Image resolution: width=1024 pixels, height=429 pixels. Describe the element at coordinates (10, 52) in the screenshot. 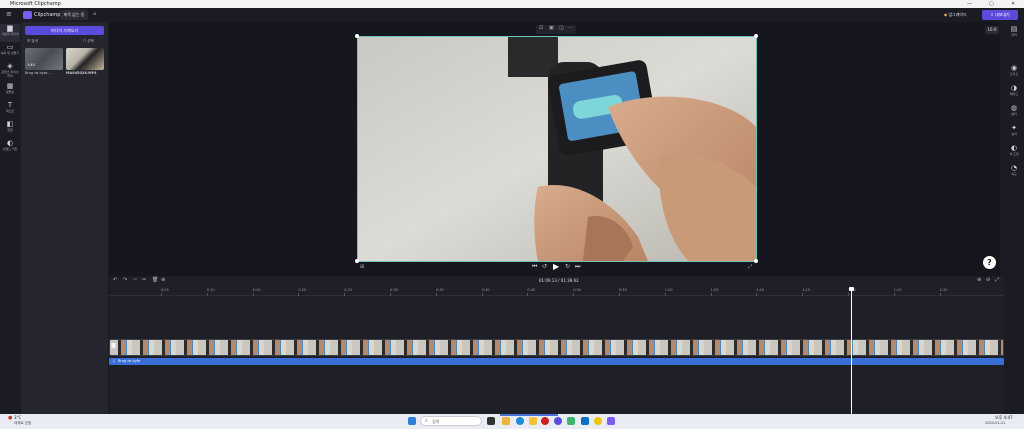

I see `rail-item-record: ▭ 녹화 및 만들기` at that location.